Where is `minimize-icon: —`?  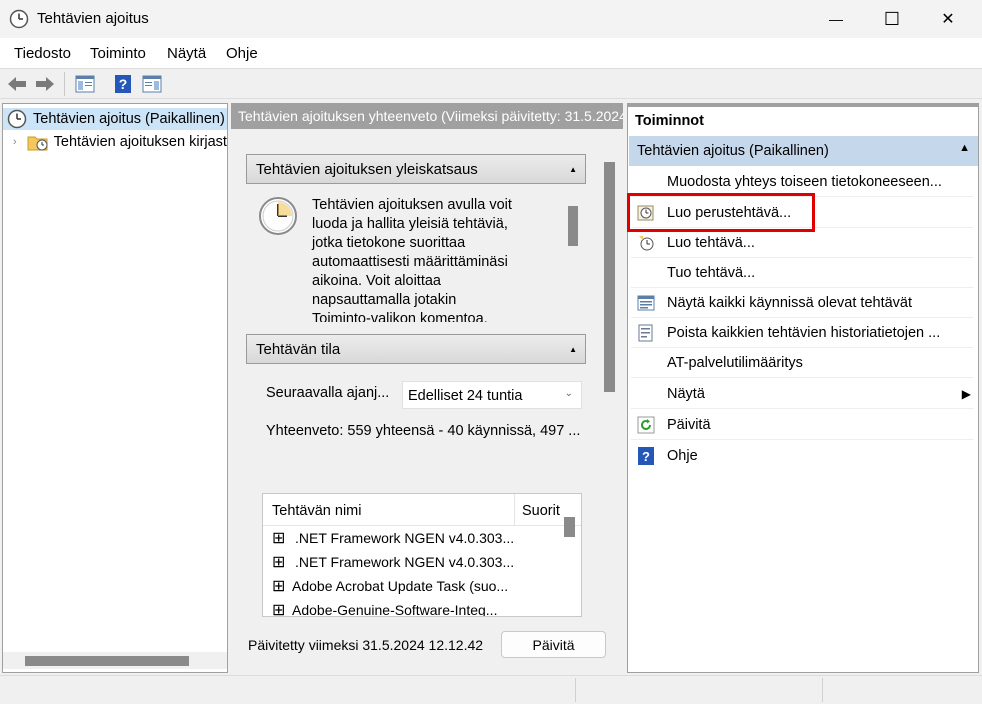 minimize-icon: — is located at coordinates (836, 19).